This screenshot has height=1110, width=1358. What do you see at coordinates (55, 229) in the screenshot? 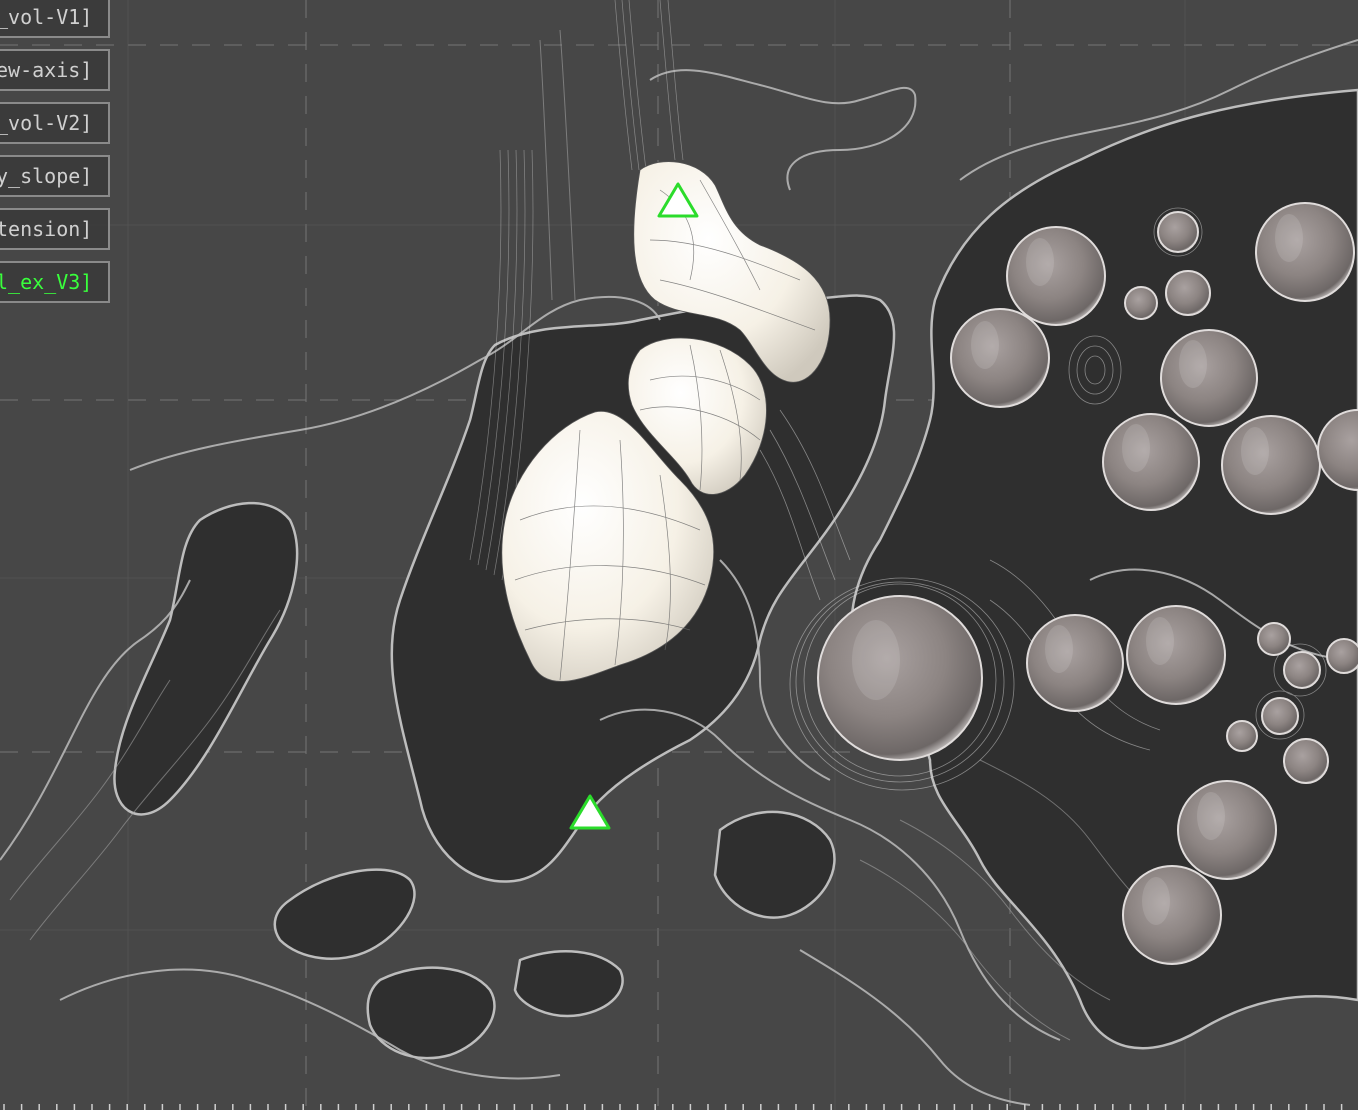
I see `layer-button-tension: tension]` at bounding box center [55, 229].